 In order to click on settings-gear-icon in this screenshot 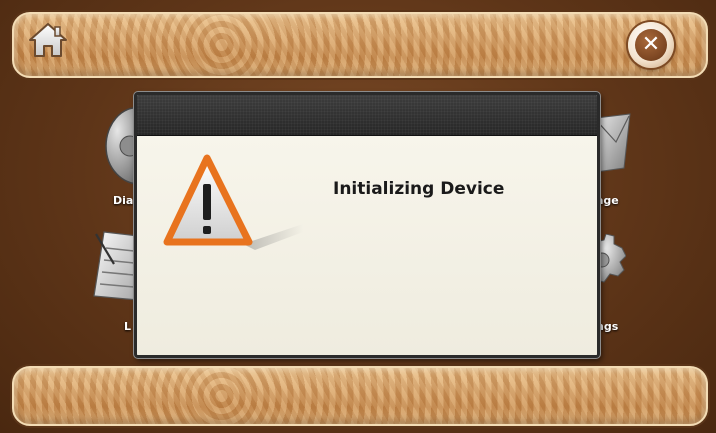, I will do `click(611, 269)`.